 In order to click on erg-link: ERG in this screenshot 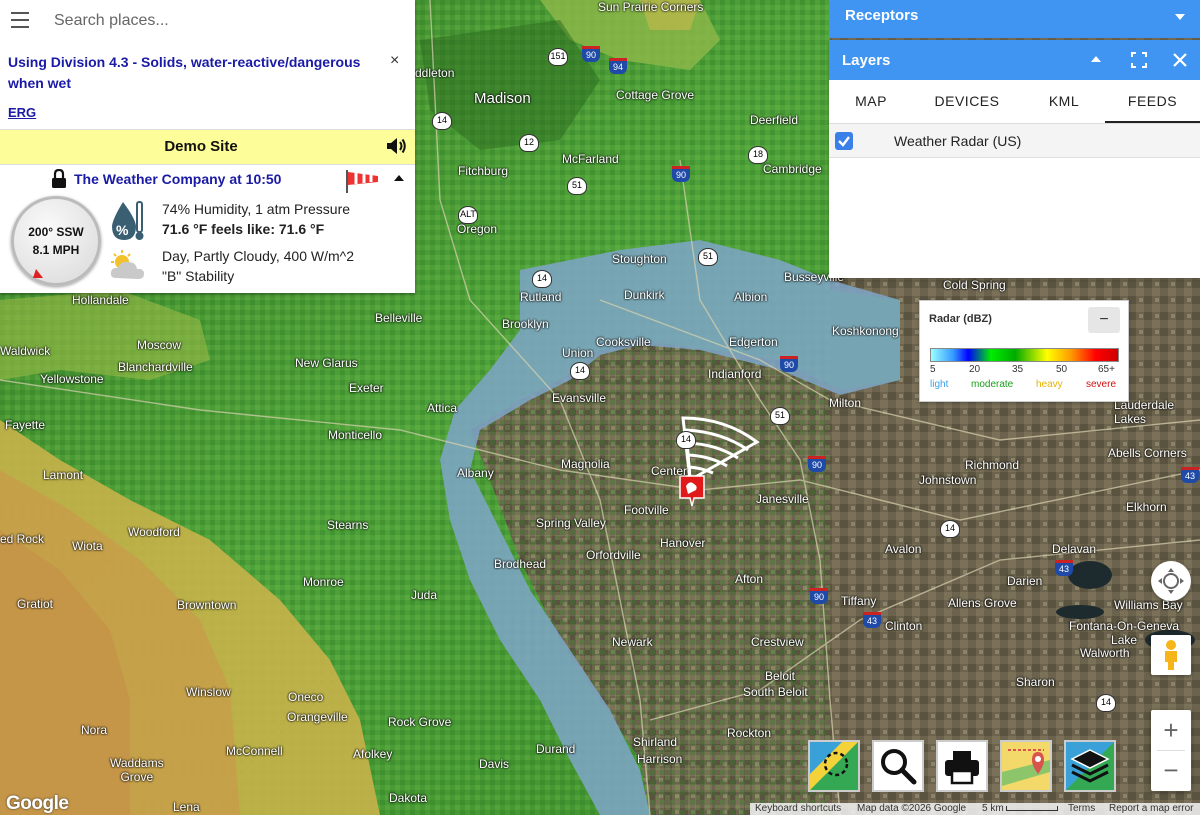, I will do `click(22, 112)`.